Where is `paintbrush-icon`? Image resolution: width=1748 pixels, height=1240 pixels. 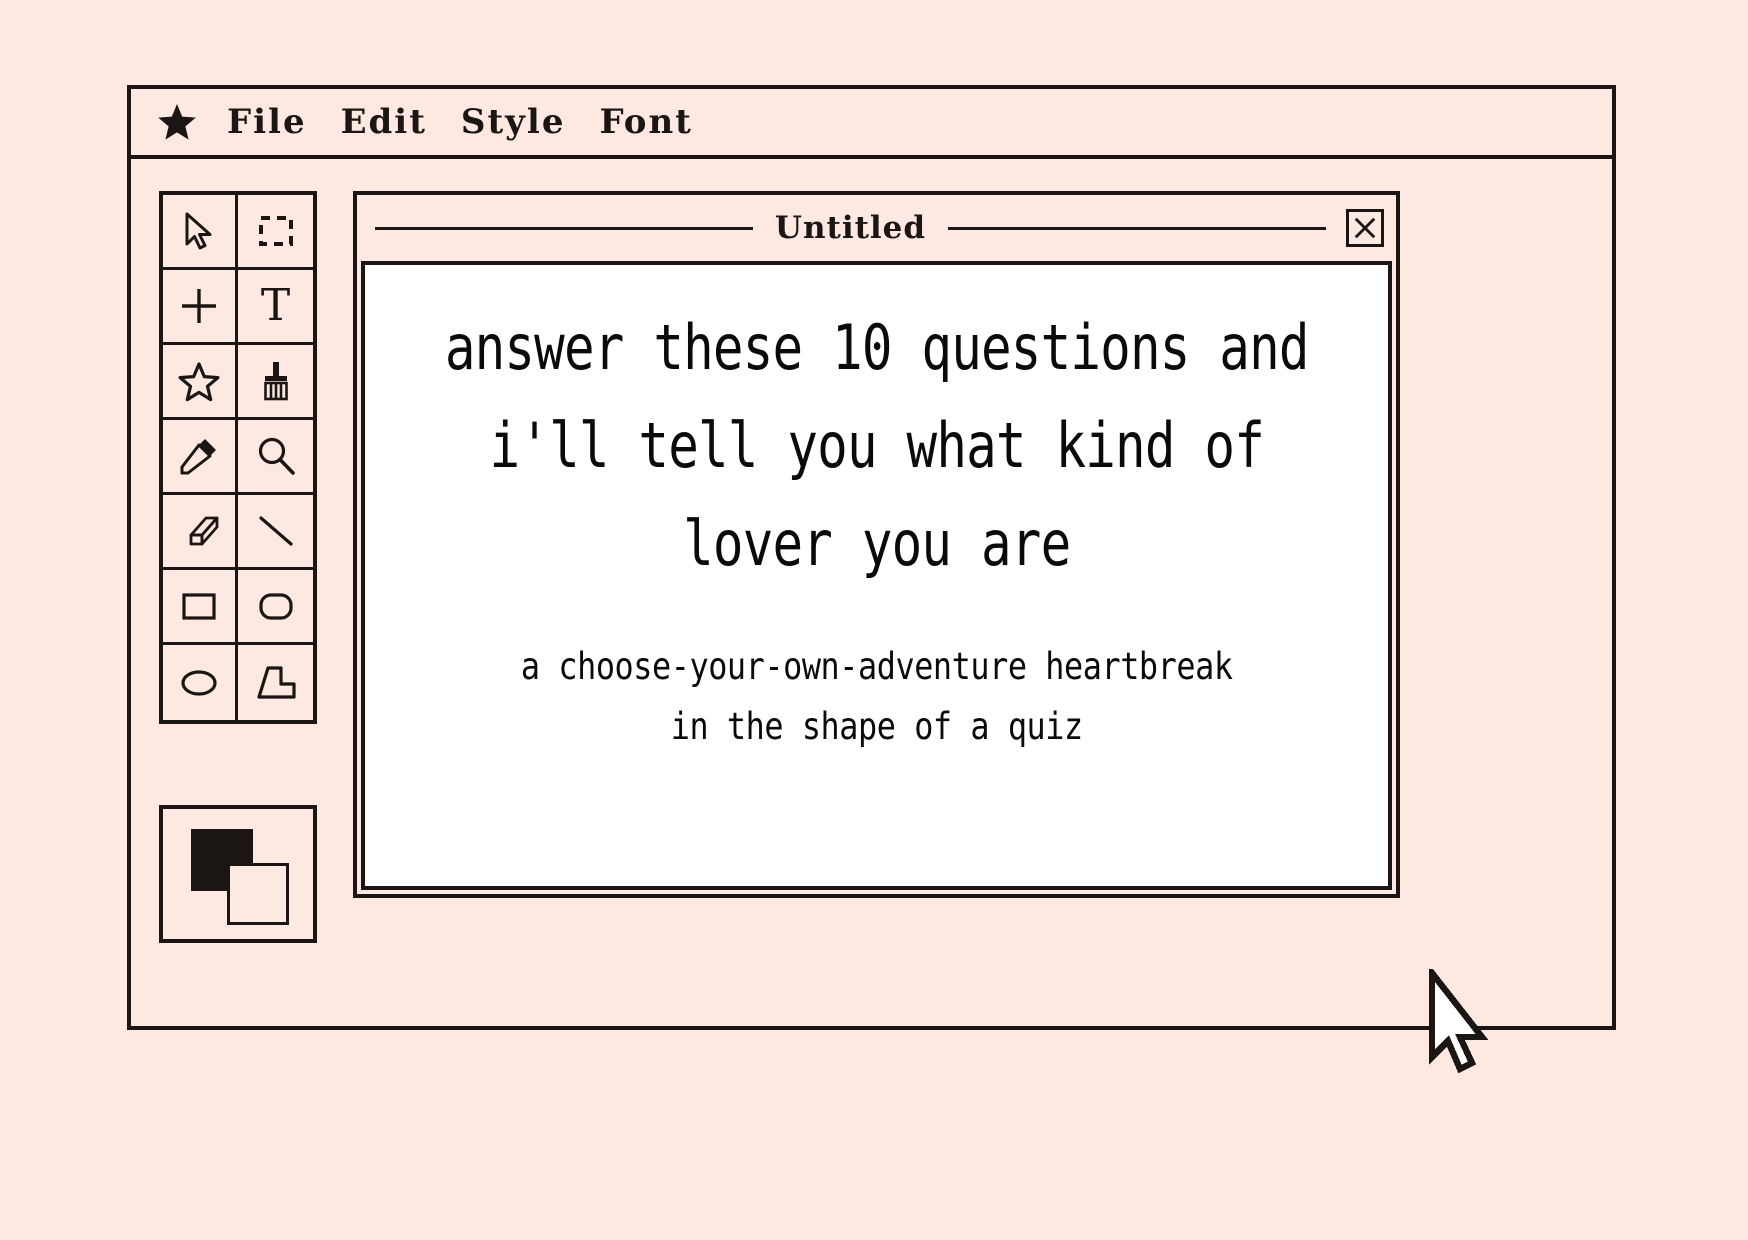 paintbrush-icon is located at coordinates (276, 381).